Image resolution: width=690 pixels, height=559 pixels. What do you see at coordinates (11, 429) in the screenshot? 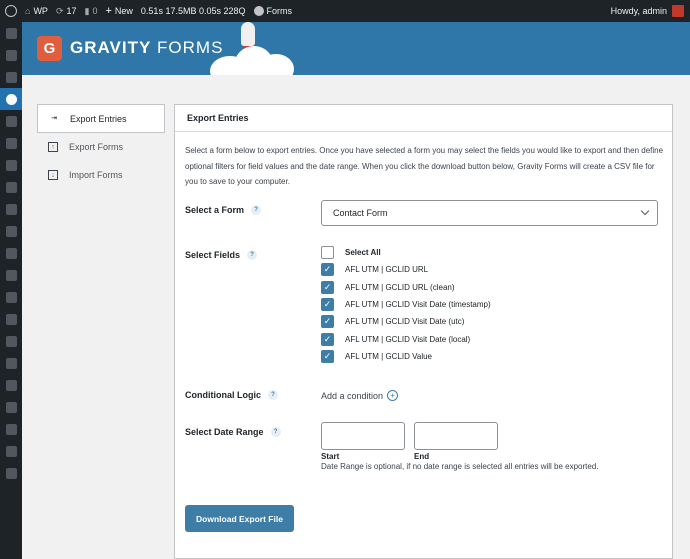
I see `settings-icon` at bounding box center [11, 429].